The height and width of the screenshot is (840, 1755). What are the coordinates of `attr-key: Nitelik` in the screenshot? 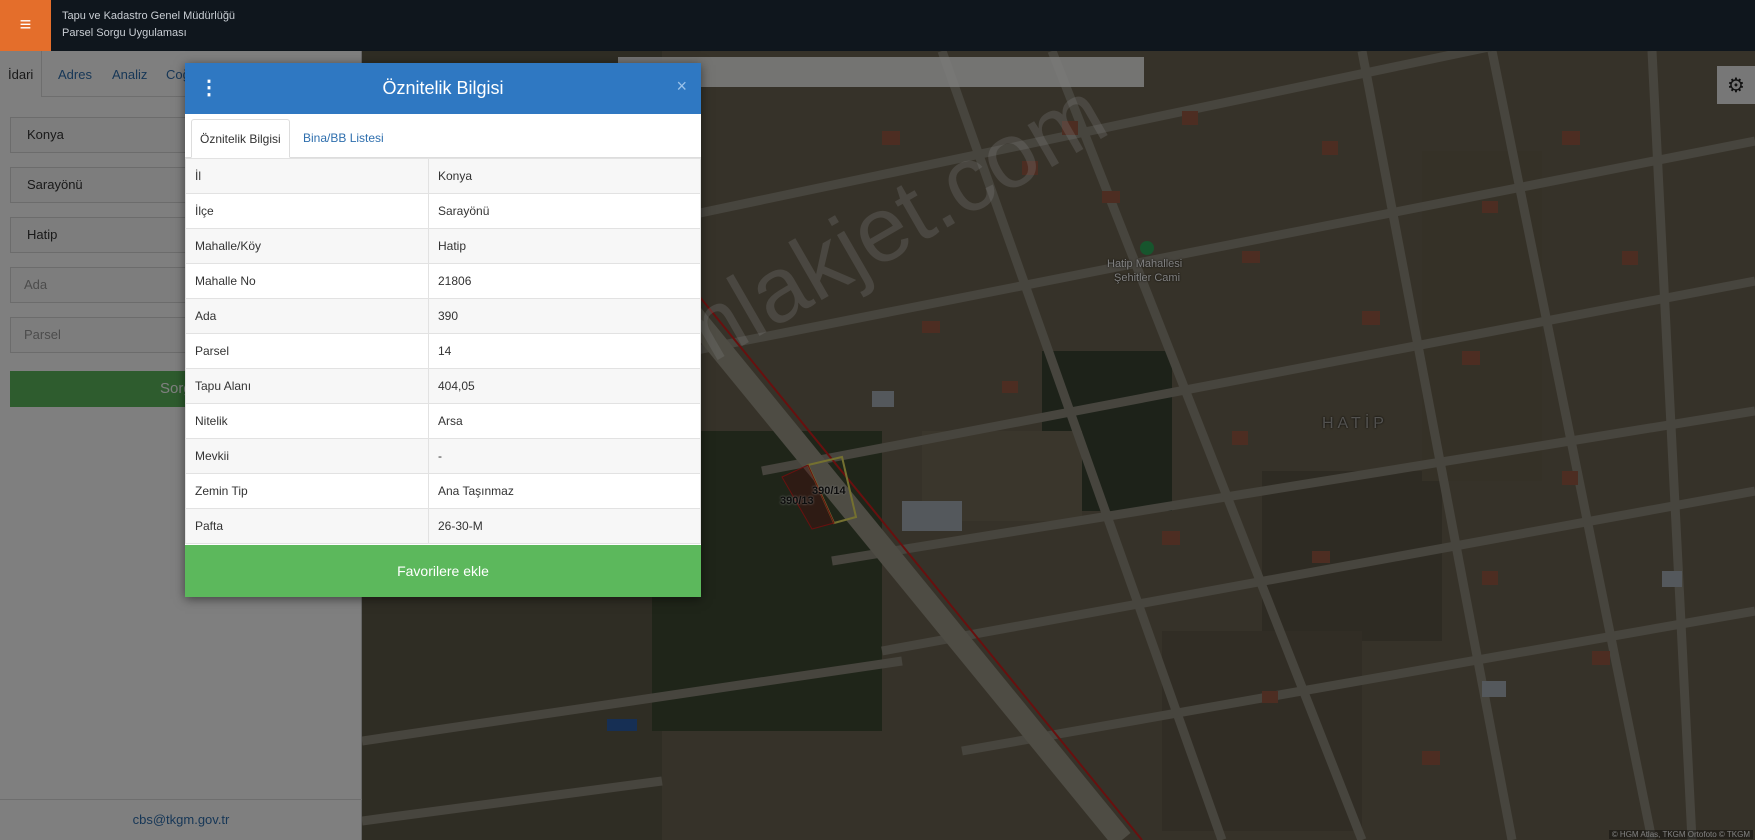 It's located at (307, 421).